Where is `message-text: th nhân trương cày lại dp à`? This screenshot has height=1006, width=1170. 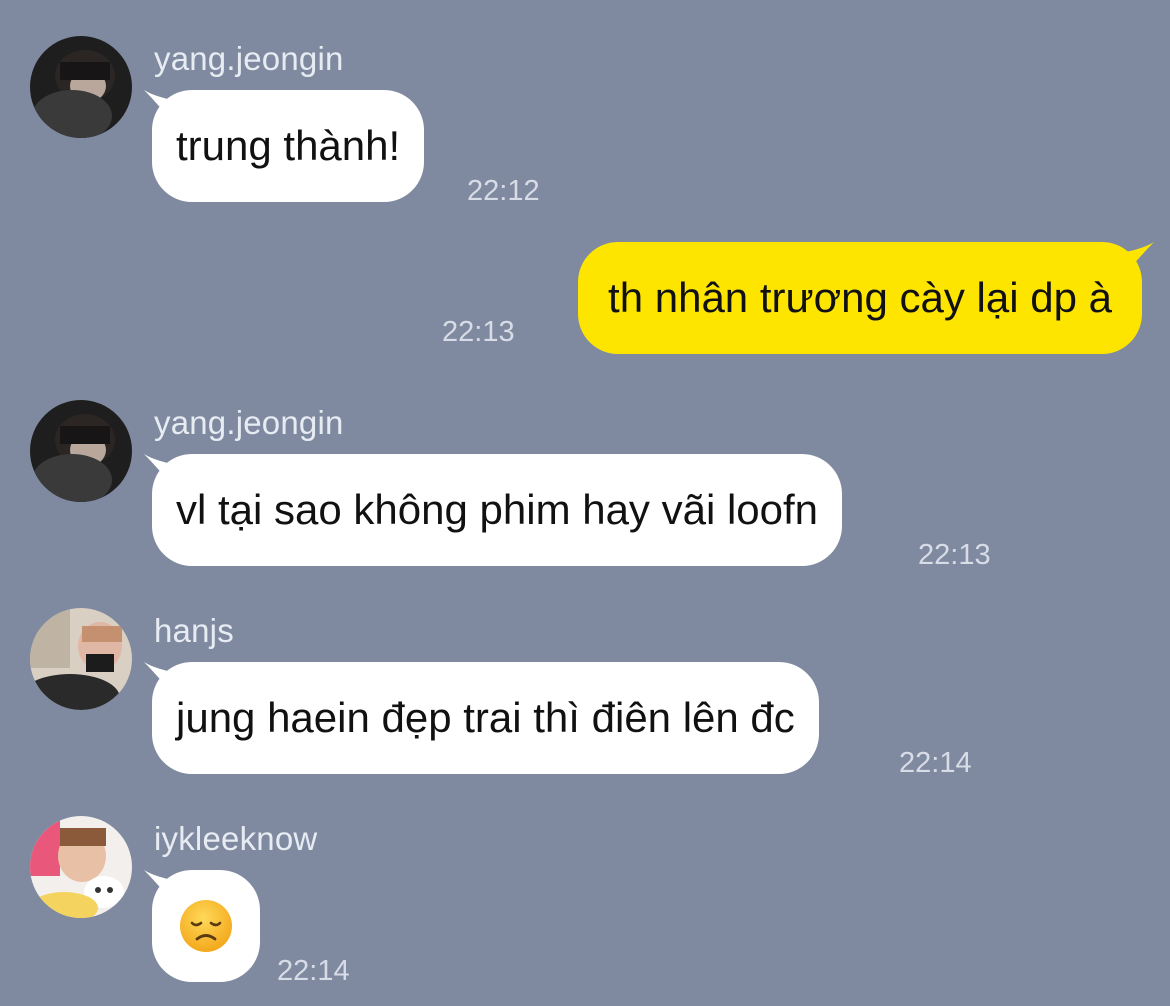
message-text: th nhân trương cày lại dp à is located at coordinates (860, 297).